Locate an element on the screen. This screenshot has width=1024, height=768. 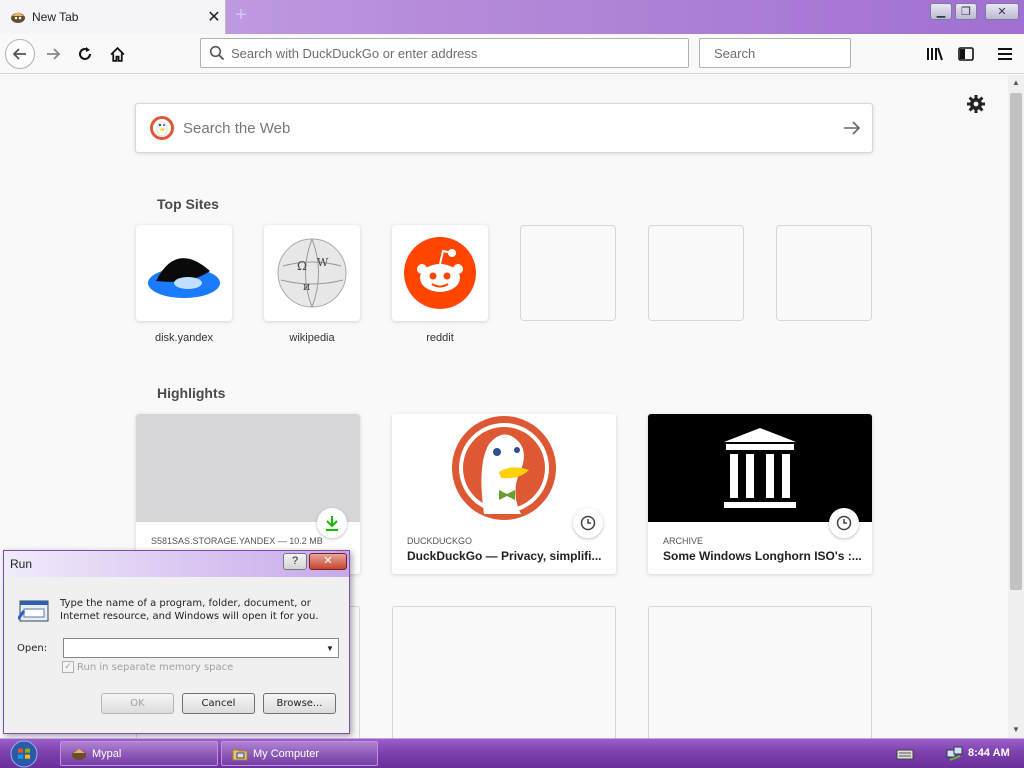
taskbar-item-label: Mypal is located at coordinates (107, 753).